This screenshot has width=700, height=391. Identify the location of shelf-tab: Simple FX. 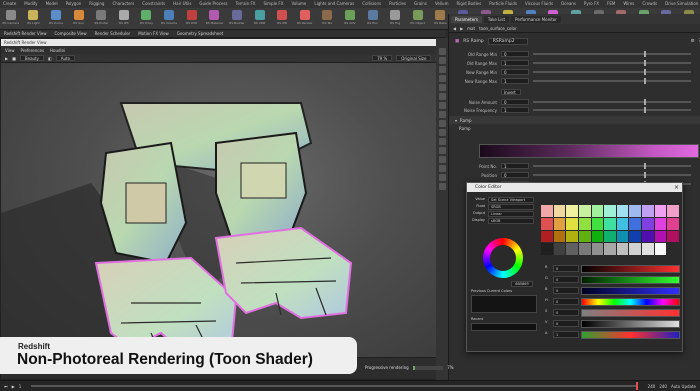
(273, 4).